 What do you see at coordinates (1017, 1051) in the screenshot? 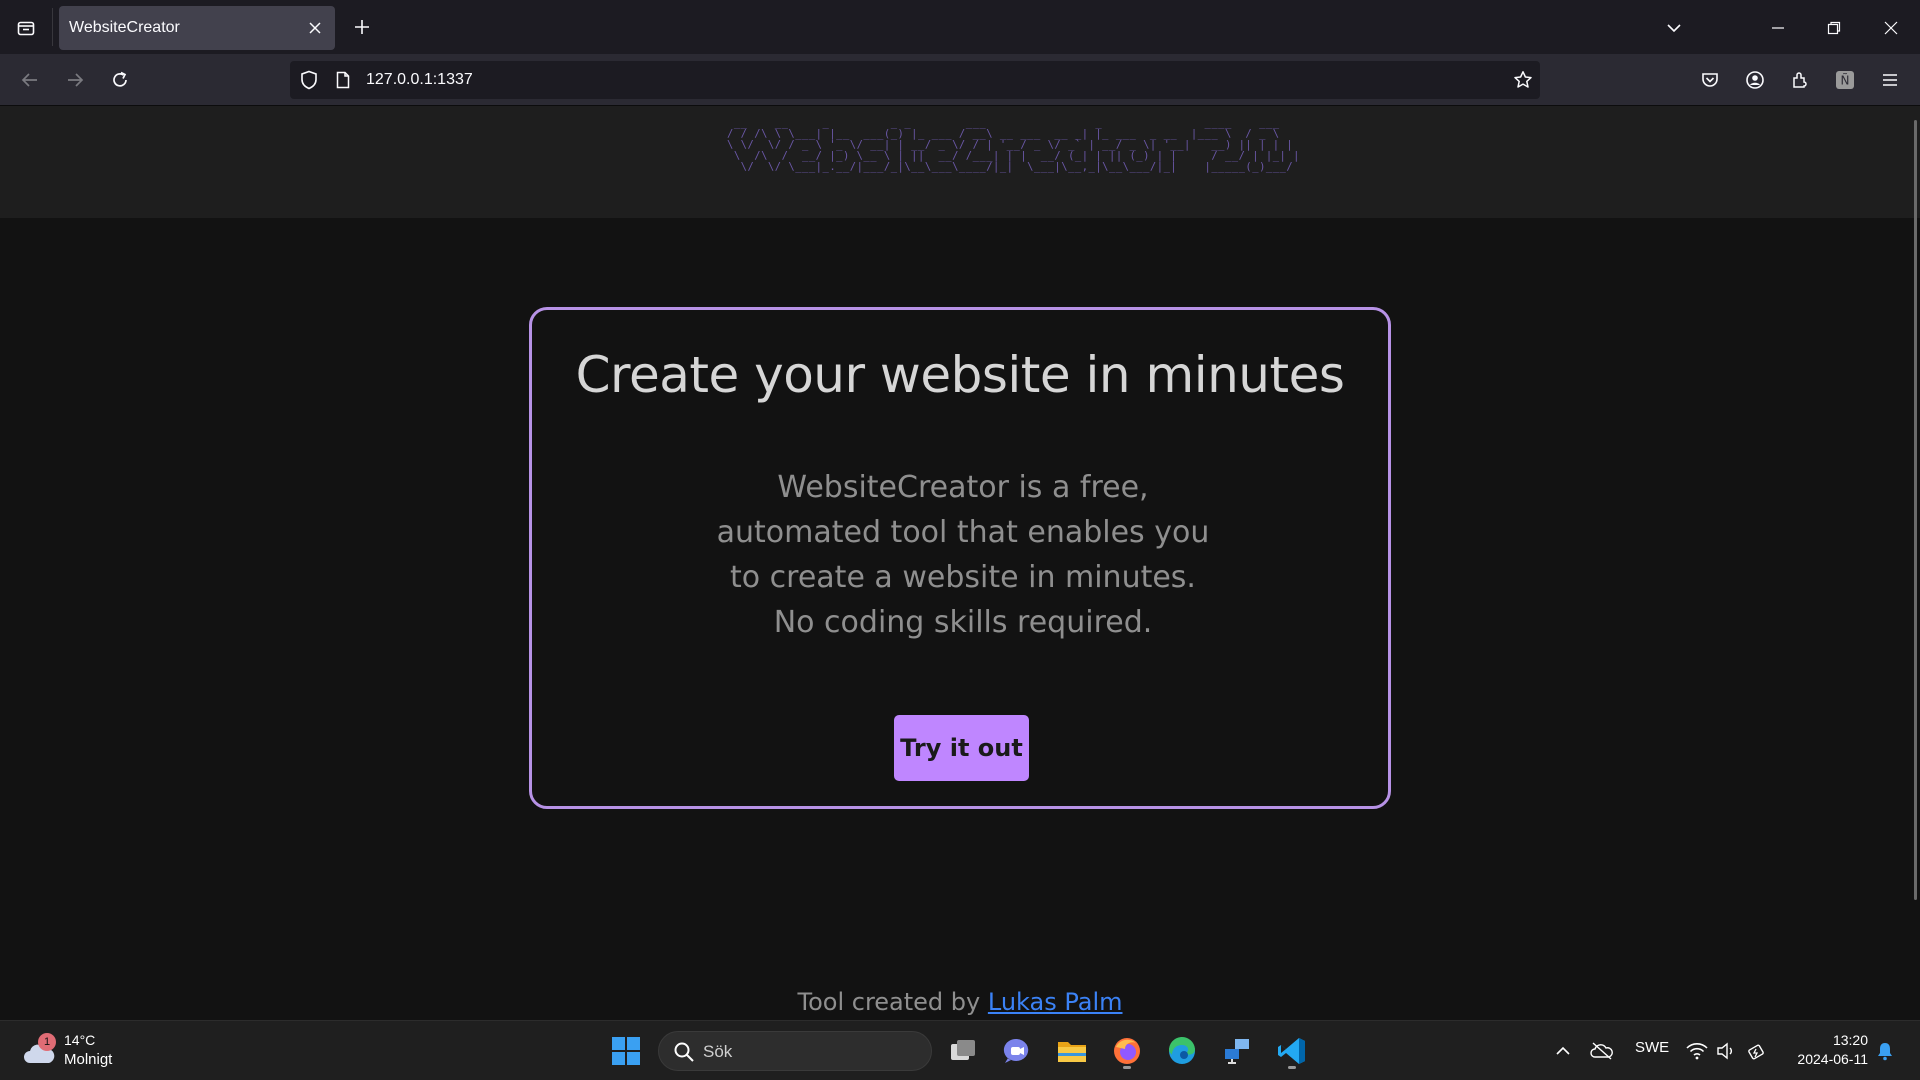
I see `teams-chat-icon` at bounding box center [1017, 1051].